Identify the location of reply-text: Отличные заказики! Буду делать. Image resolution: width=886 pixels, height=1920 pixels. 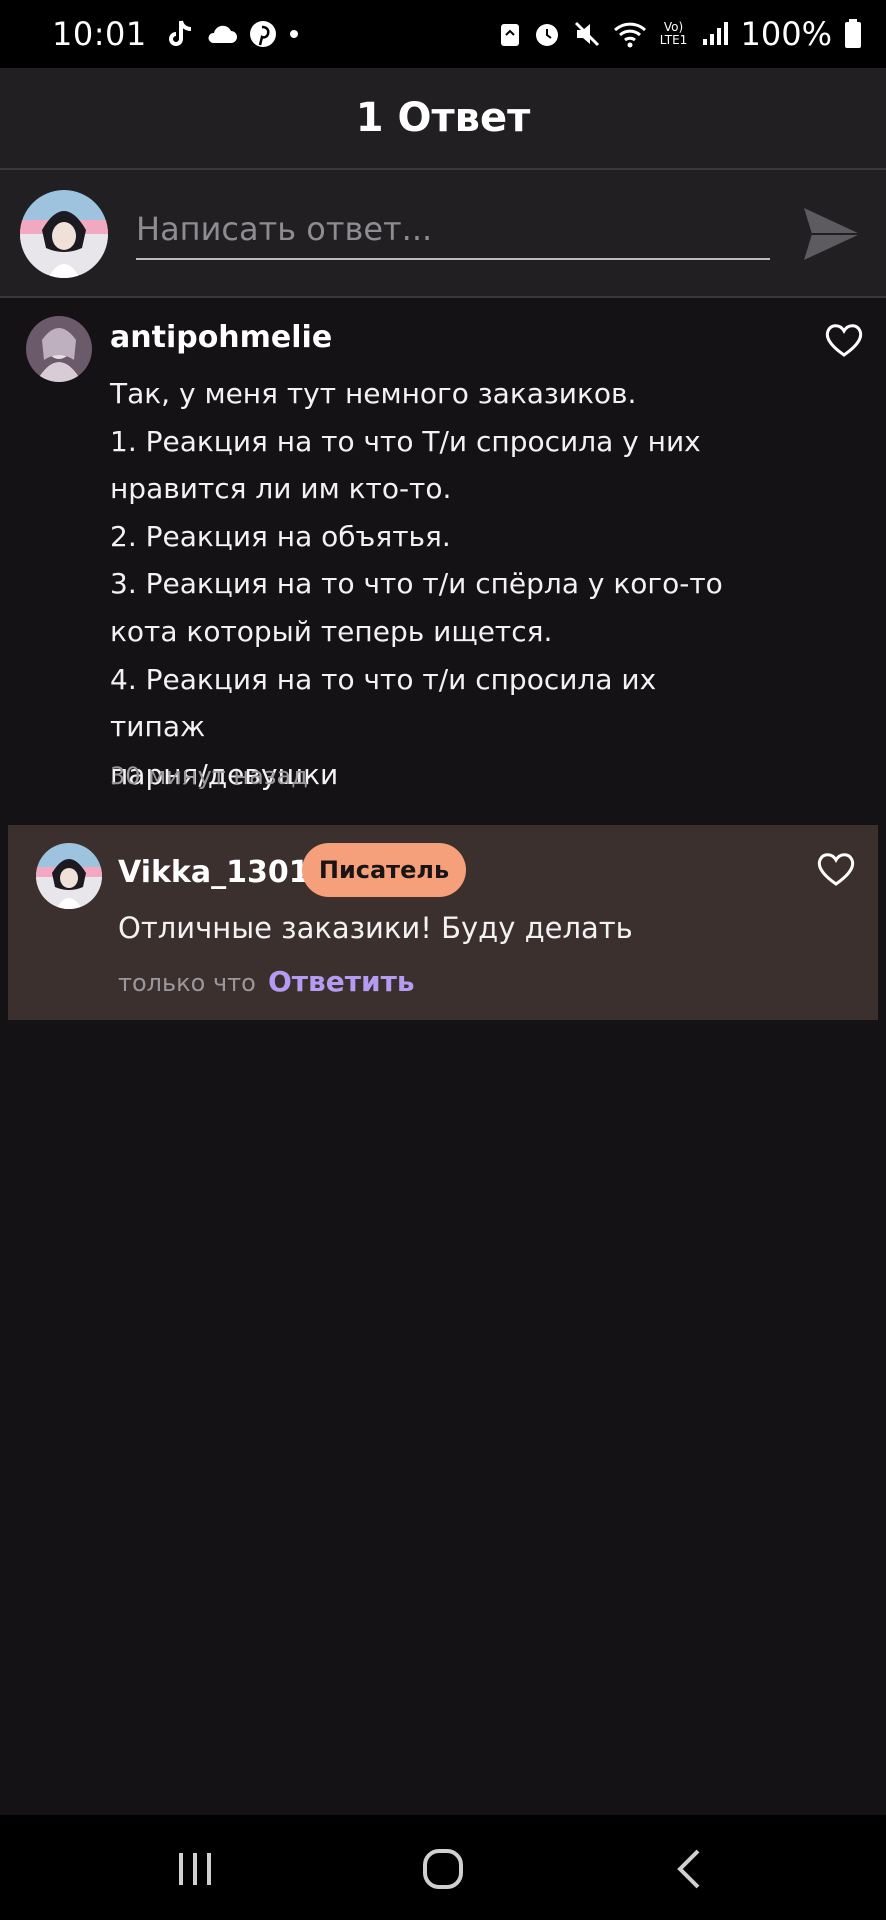
(375, 928).